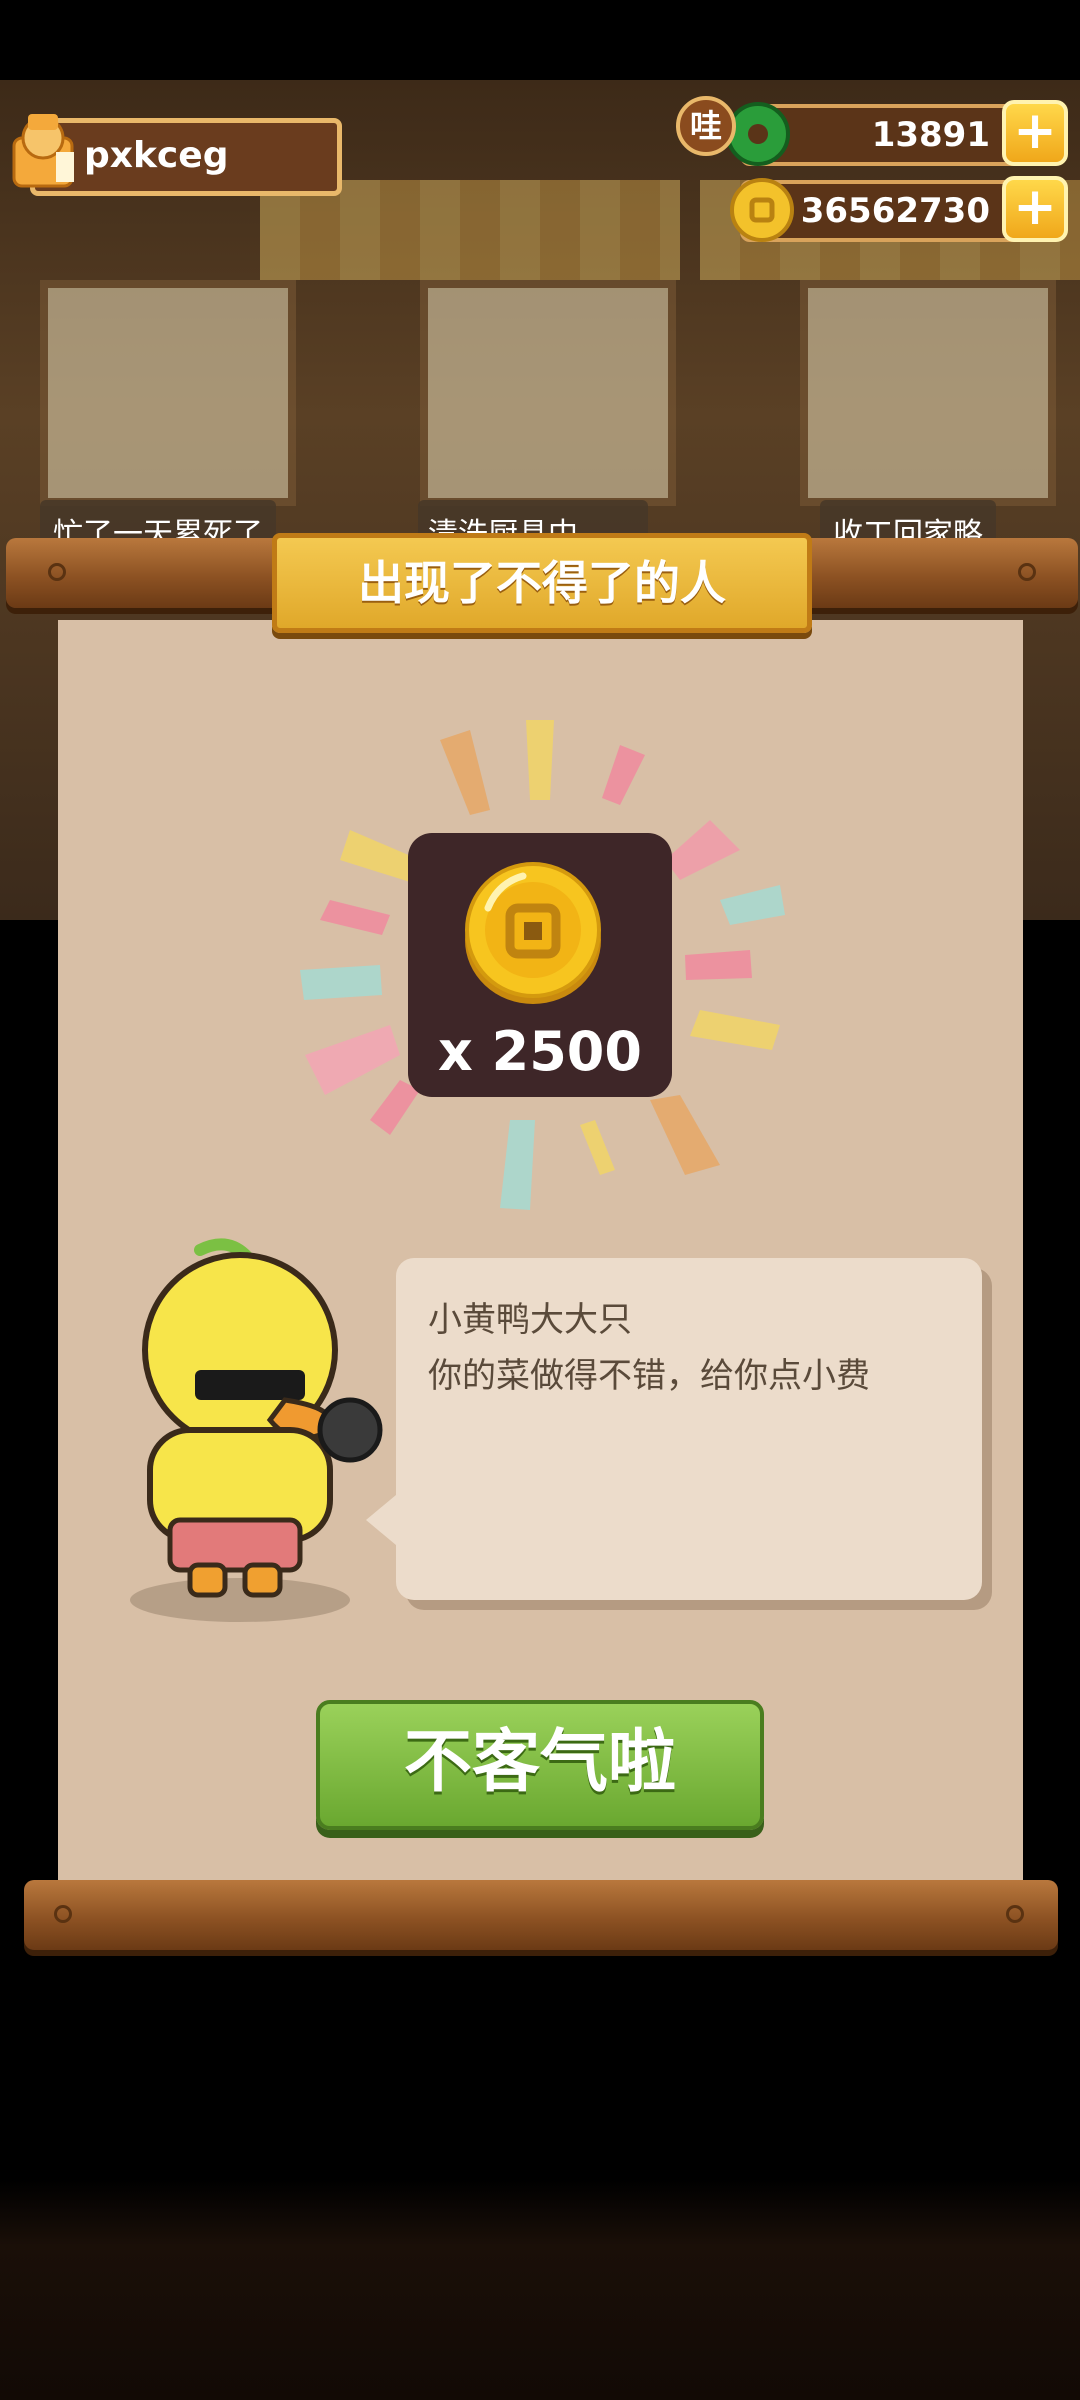 Image resolution: width=1080 pixels, height=2400 pixels. Describe the element at coordinates (156, 155) in the screenshot. I see `username: pxkceg` at that location.